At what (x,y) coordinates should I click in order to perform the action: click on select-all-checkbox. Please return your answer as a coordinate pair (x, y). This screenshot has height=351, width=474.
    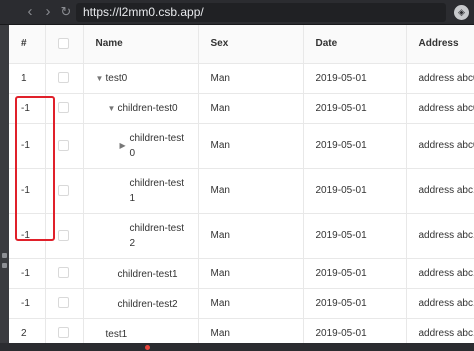
    Looking at the image, I should click on (63, 44).